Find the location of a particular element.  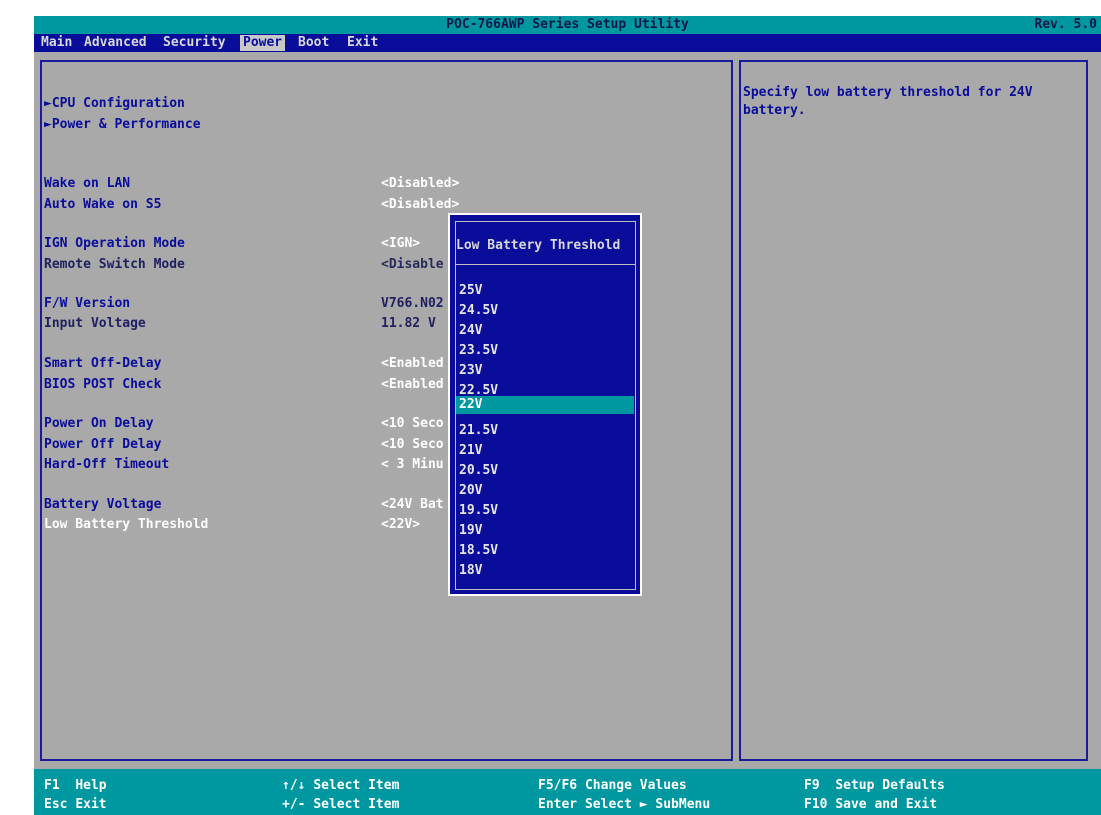

action-save-exit: Save and Exit is located at coordinates (886, 804).